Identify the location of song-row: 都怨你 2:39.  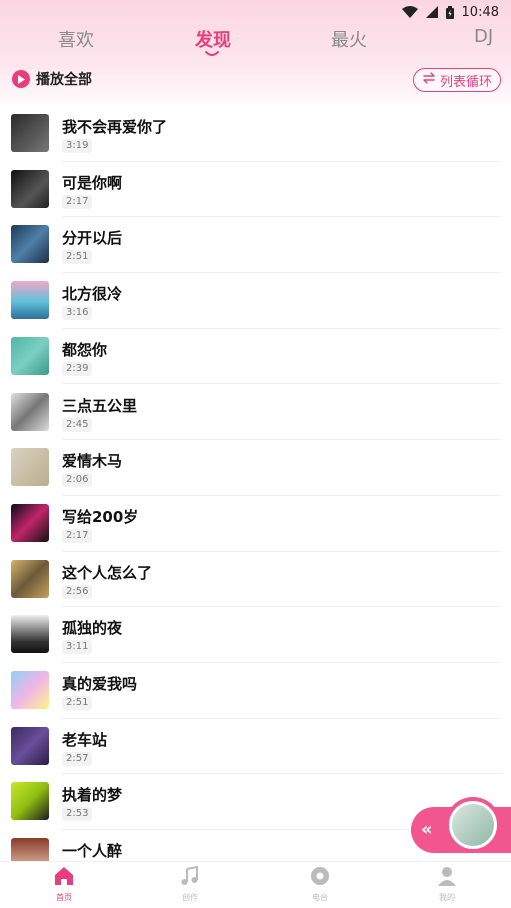
(255, 357).